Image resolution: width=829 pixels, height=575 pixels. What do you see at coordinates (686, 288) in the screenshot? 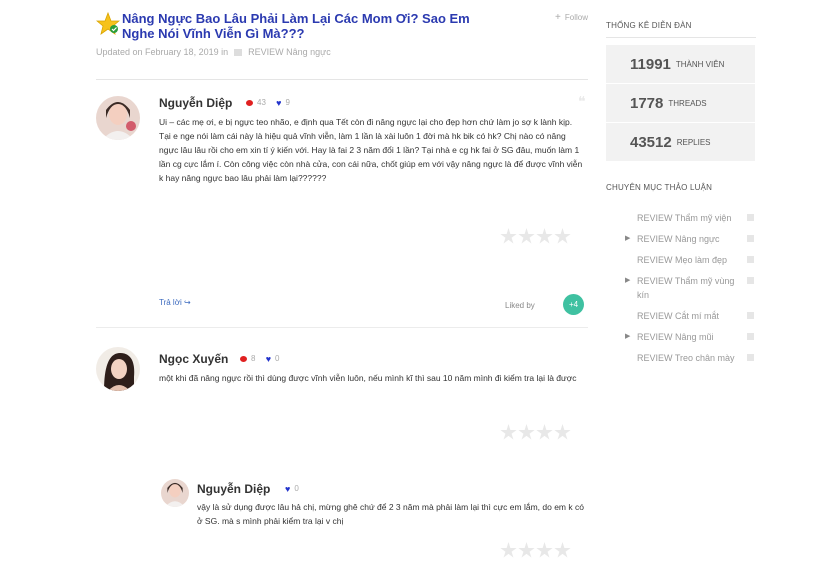
I see `forum-label: REVIEW Thẩm mỹ vùng kín` at bounding box center [686, 288].